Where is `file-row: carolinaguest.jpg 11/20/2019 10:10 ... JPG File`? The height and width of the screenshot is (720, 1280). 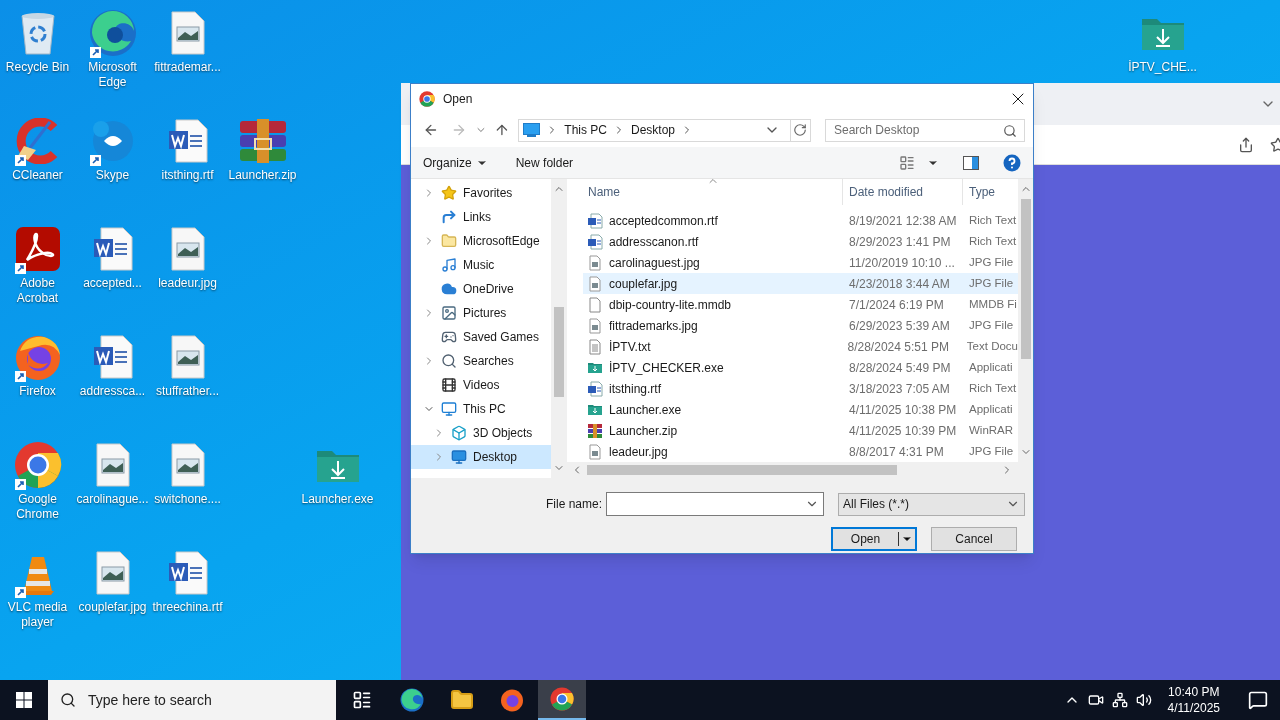 file-row: carolinaguest.jpg 11/20/2019 10:10 ... JPG File is located at coordinates (800, 262).